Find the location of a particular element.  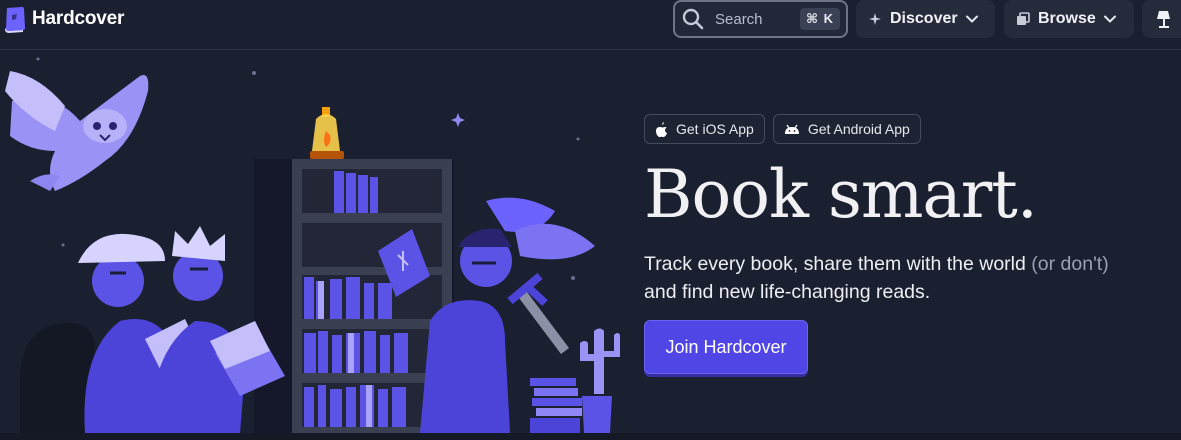

lamp-icon is located at coordinates (1163, 19).